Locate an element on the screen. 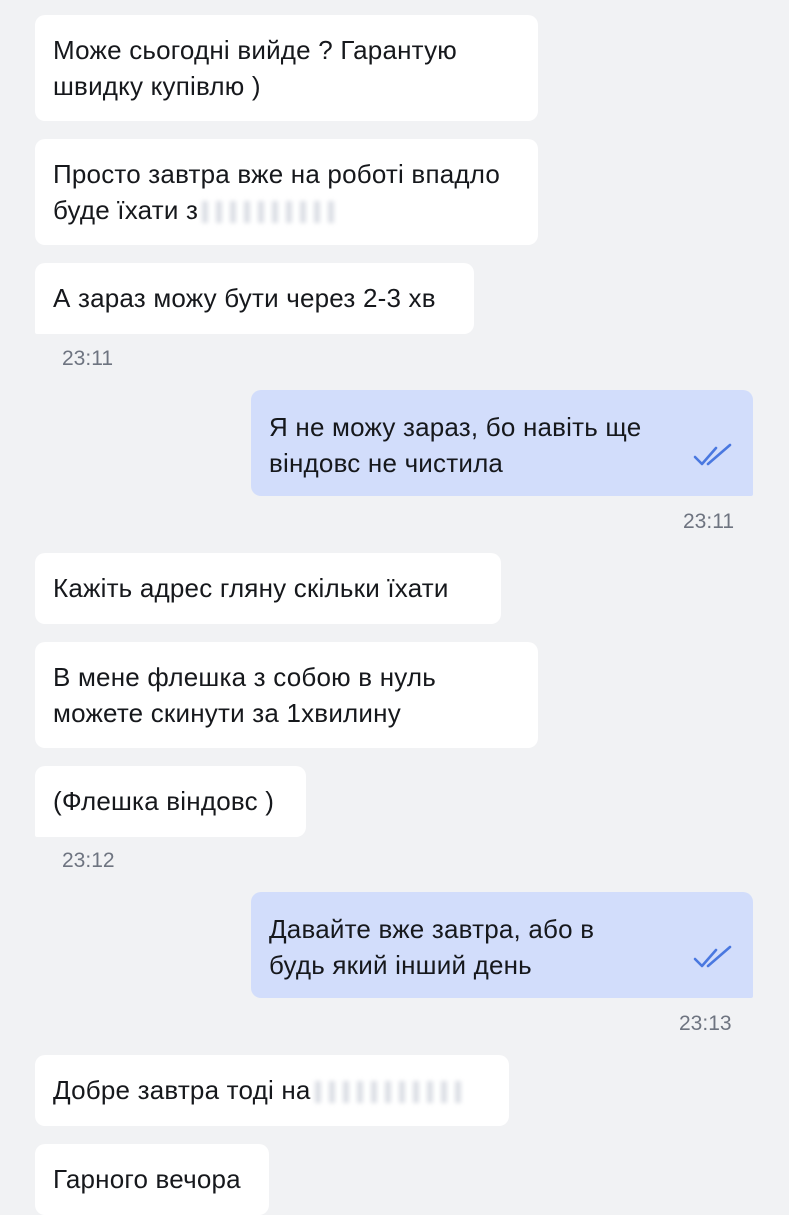 The width and height of the screenshot is (789, 1215). message-time: 23:12 is located at coordinates (88, 860).